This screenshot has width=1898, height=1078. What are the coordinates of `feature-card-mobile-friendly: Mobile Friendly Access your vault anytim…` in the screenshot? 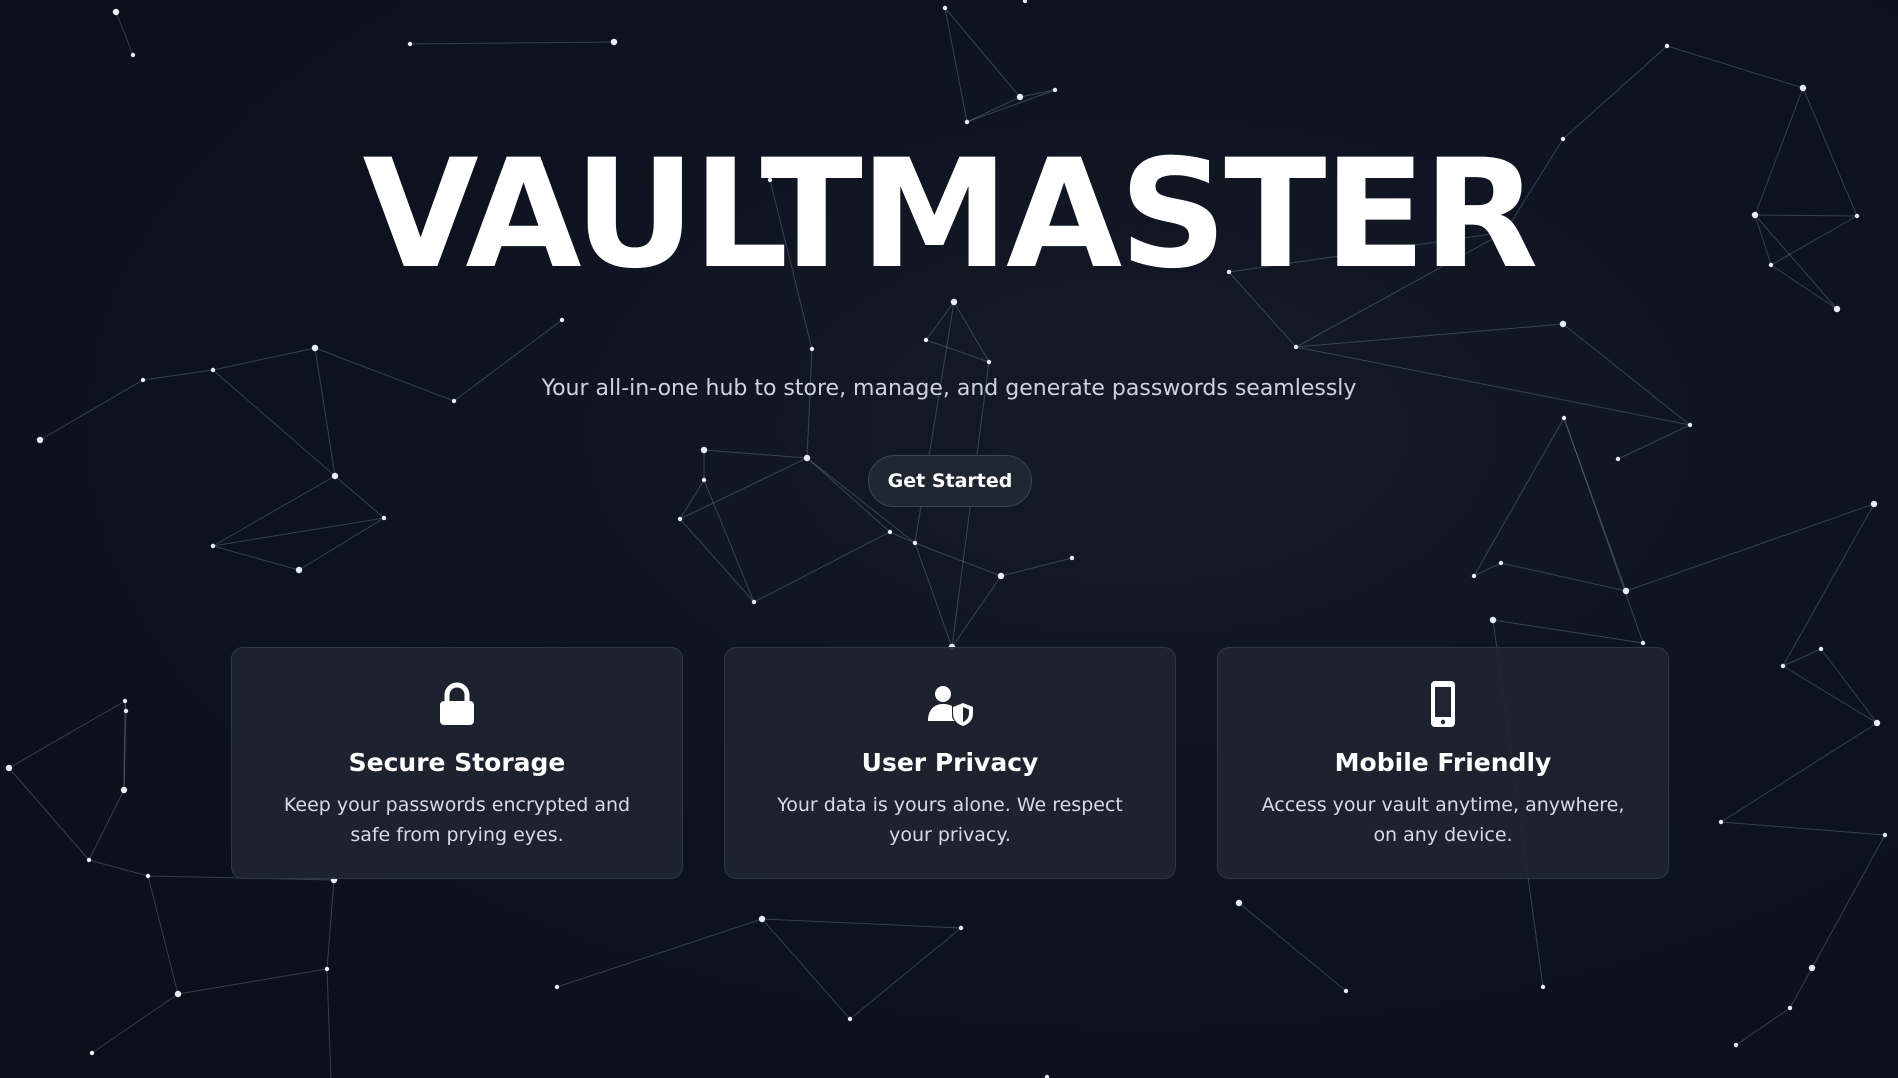 It's located at (1443, 763).